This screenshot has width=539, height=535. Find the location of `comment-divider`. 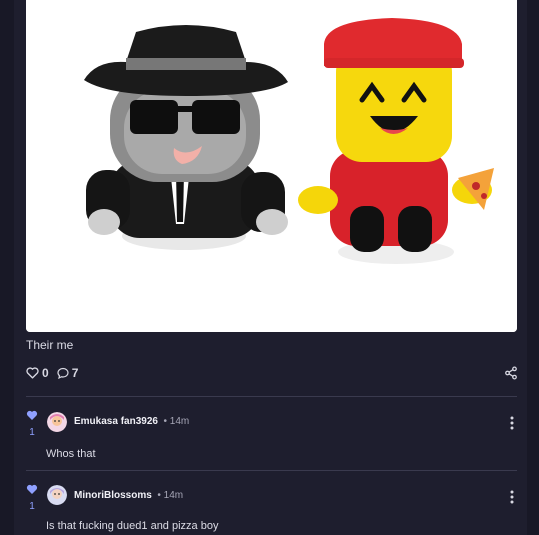

comment-divider is located at coordinates (271, 470).